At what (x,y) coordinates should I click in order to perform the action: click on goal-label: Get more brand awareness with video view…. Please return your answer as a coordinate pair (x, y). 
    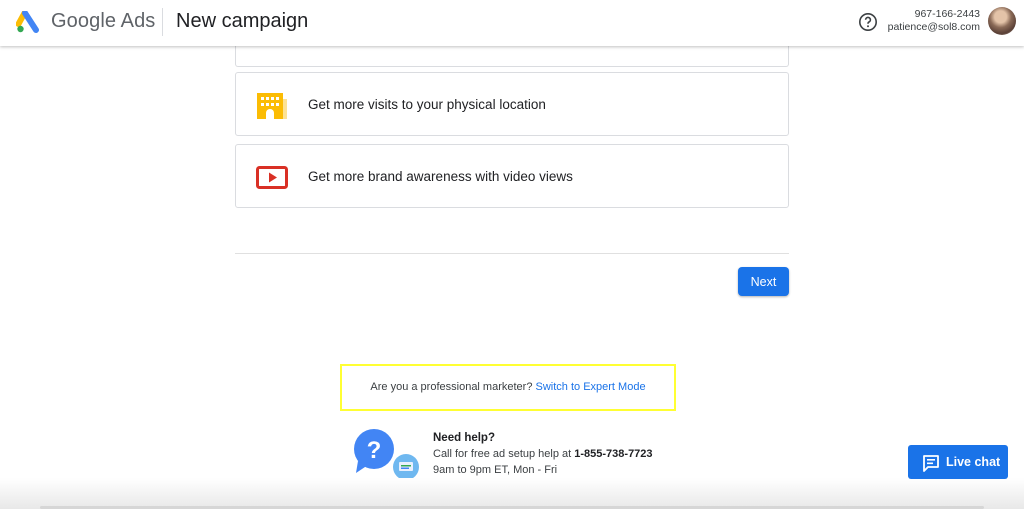
    Looking at the image, I should click on (440, 176).